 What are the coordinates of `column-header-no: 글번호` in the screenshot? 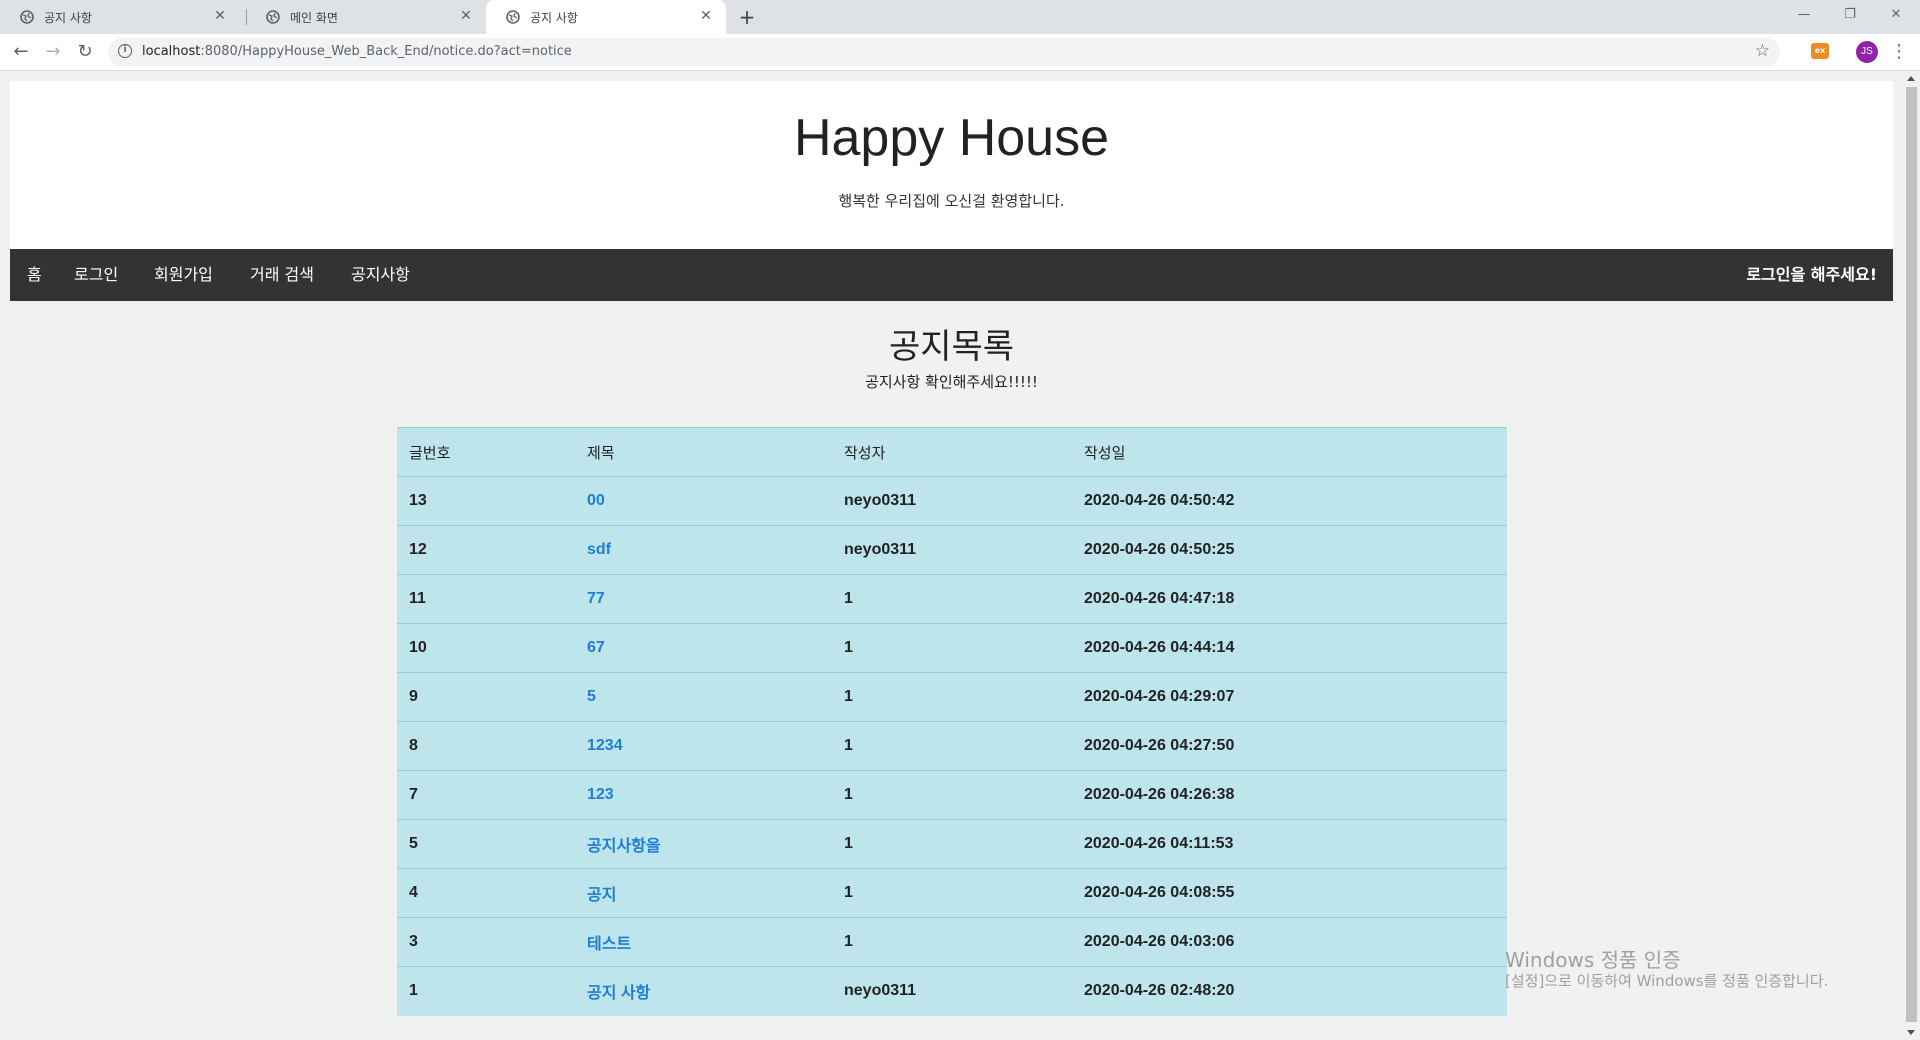 It's located at (486, 452).